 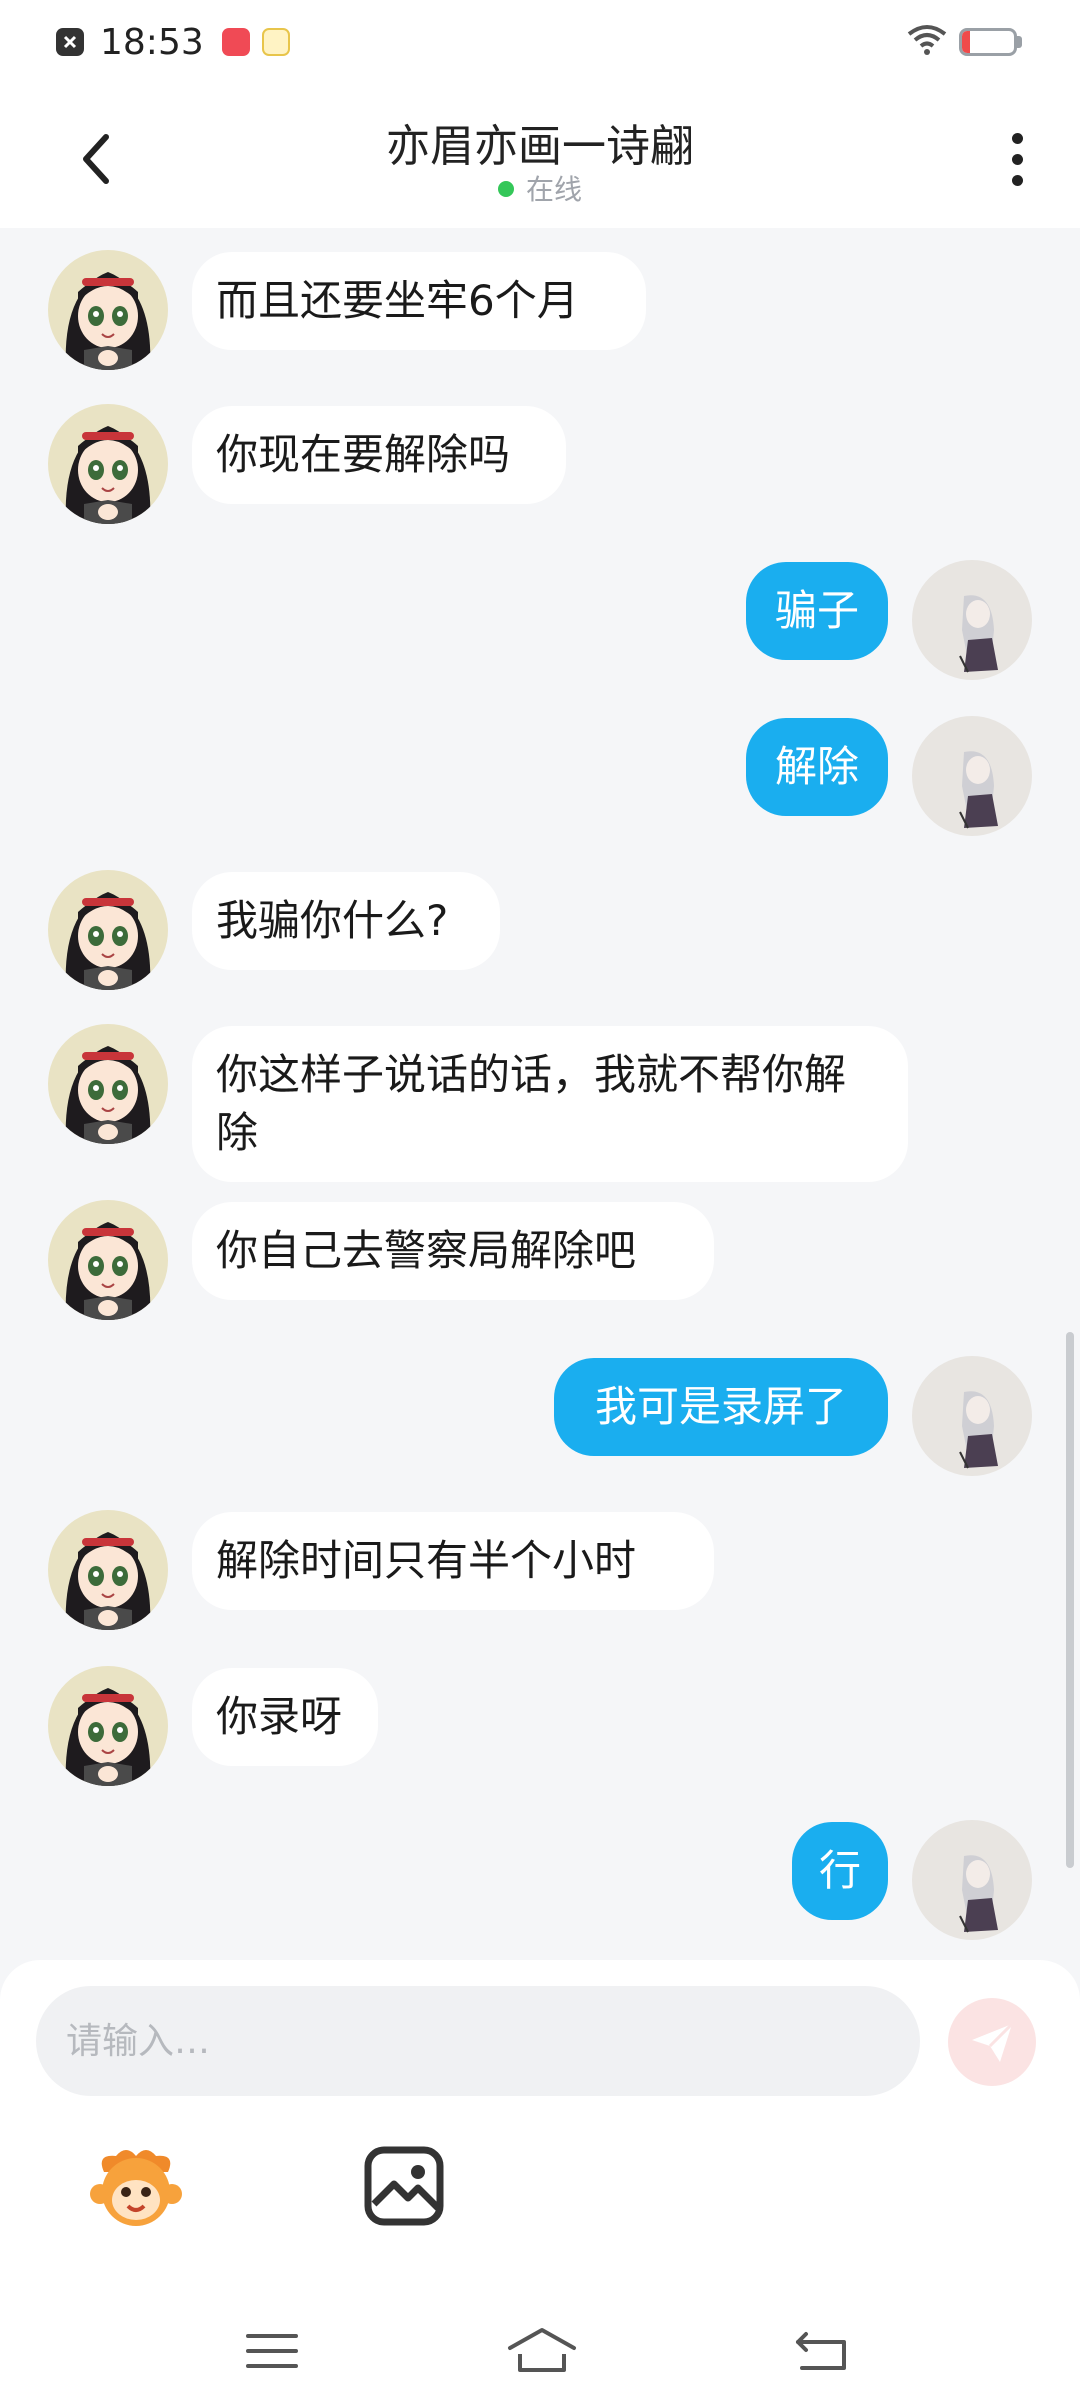 I want to click on close-notification-icon, so click(x=70, y=42).